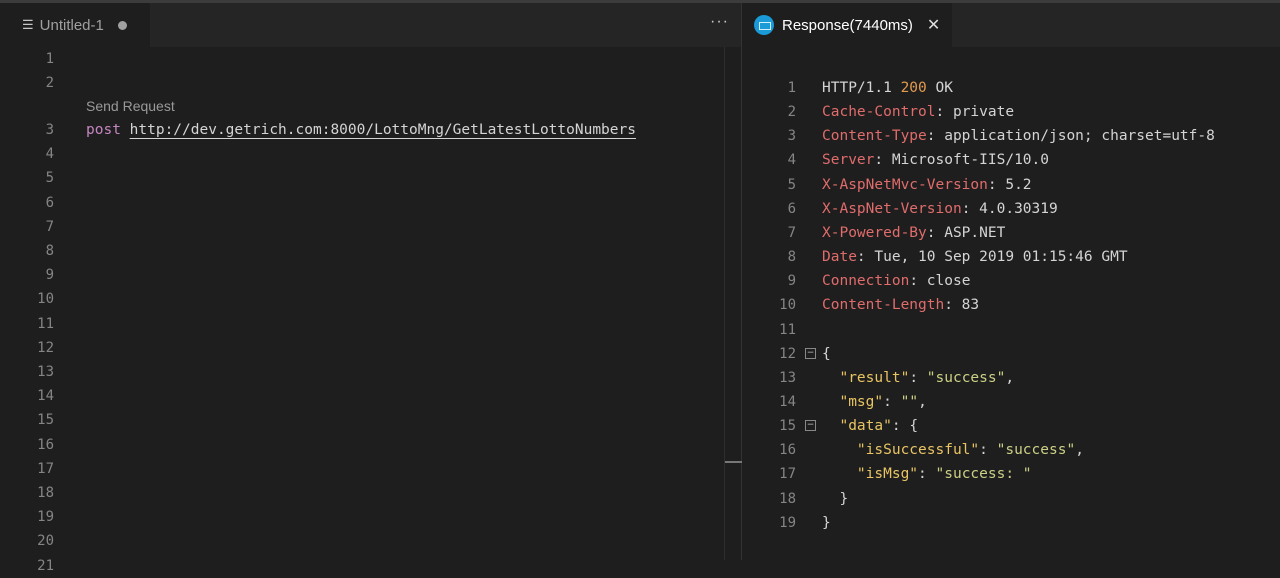  What do you see at coordinates (130, 106) in the screenshot?
I see `send-request-codelens: Send Request` at bounding box center [130, 106].